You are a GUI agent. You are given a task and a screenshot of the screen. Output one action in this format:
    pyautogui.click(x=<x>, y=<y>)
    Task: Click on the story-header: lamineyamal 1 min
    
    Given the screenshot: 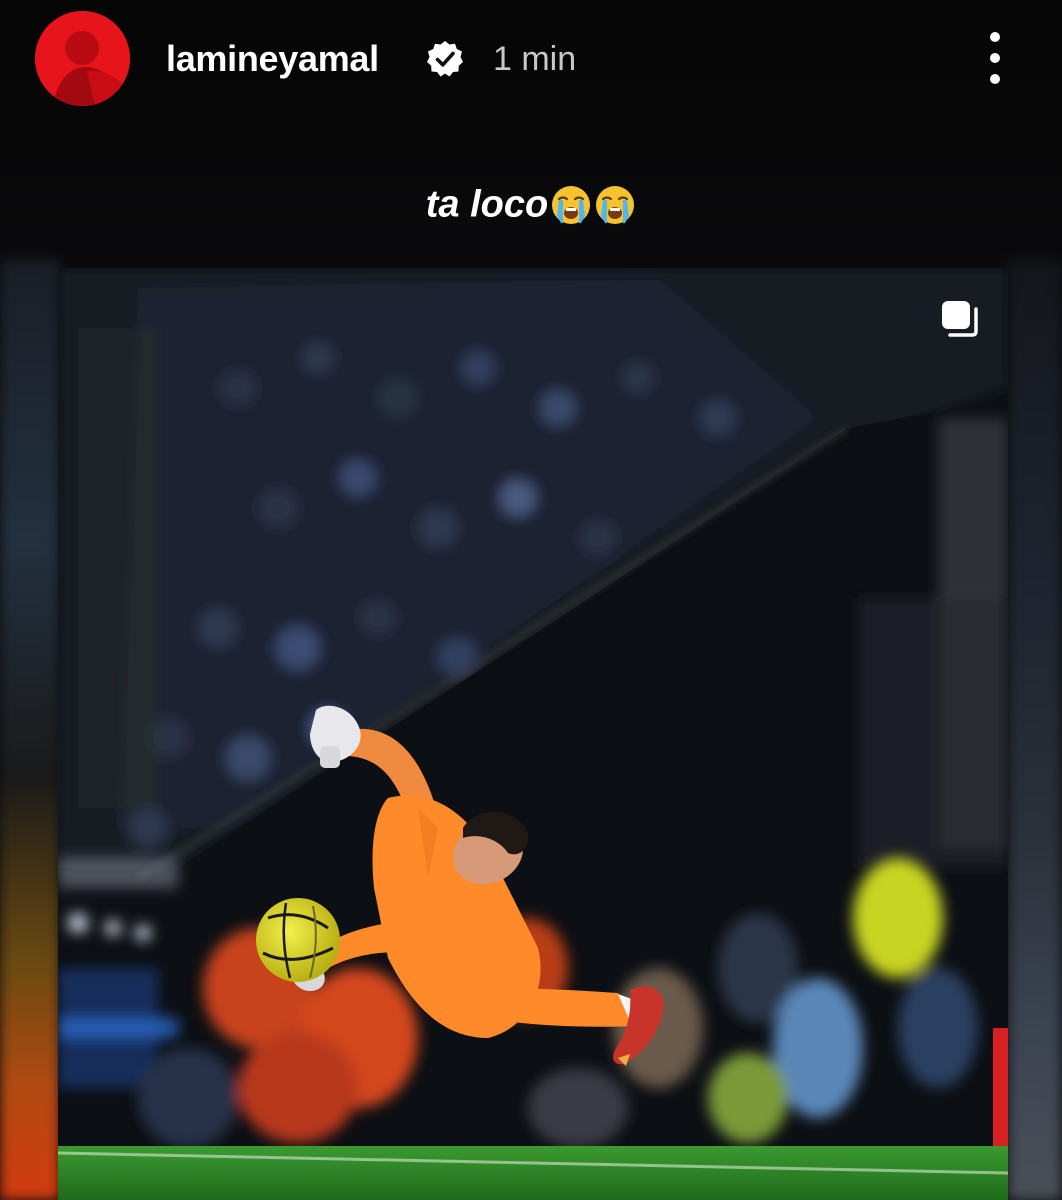 What is the action you would take?
    pyautogui.click(x=531, y=60)
    